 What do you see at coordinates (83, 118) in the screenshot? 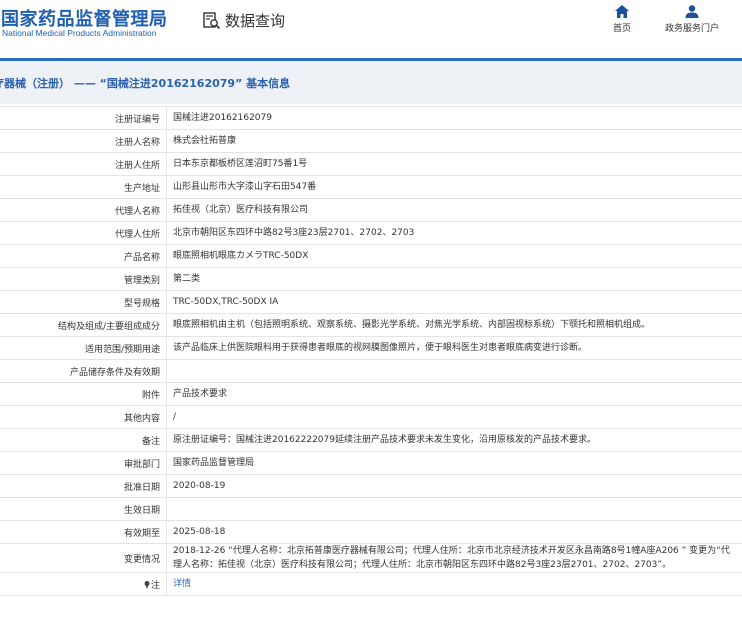
I see `field-label: 注册证编号` at bounding box center [83, 118].